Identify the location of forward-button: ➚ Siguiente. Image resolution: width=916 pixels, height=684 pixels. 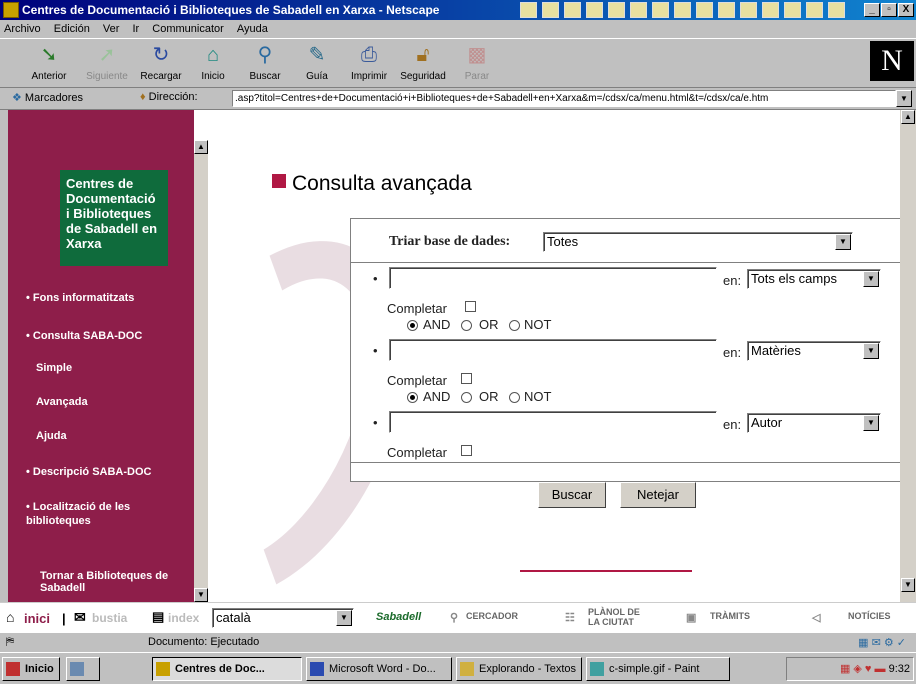
(107, 63).